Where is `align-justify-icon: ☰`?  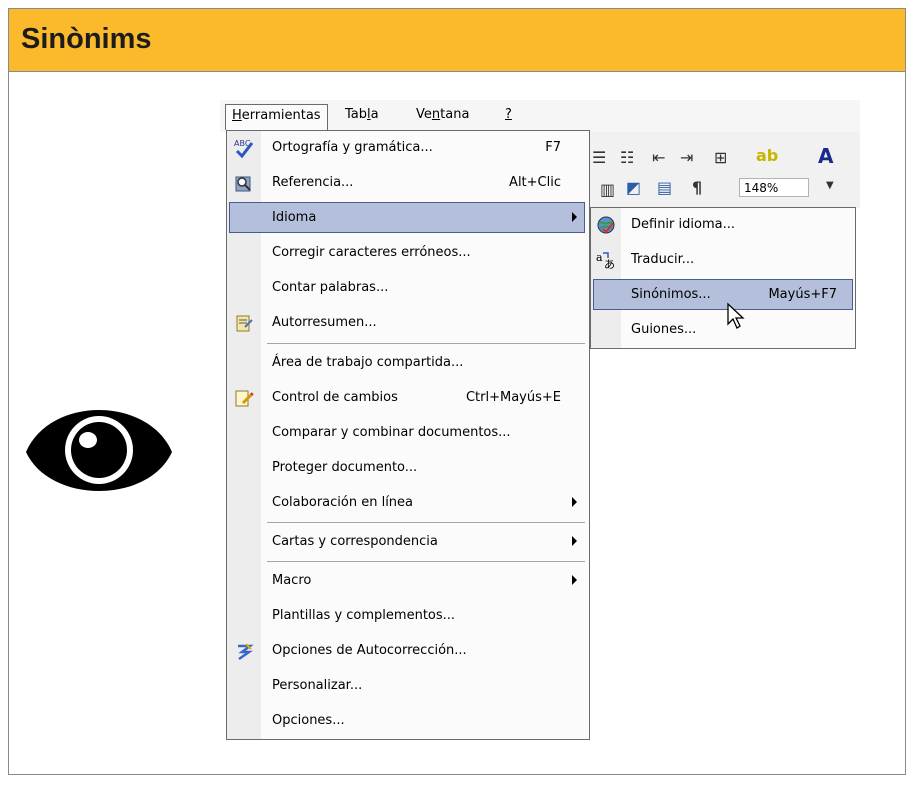 align-justify-icon: ☰ is located at coordinates (599, 157).